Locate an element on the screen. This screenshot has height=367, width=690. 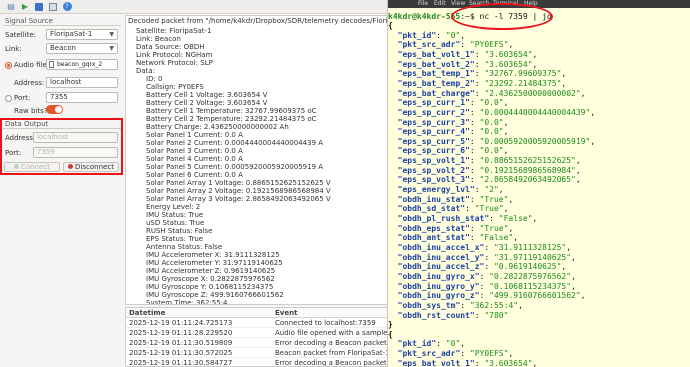
json-brace: { is located at coordinates (390, 25).